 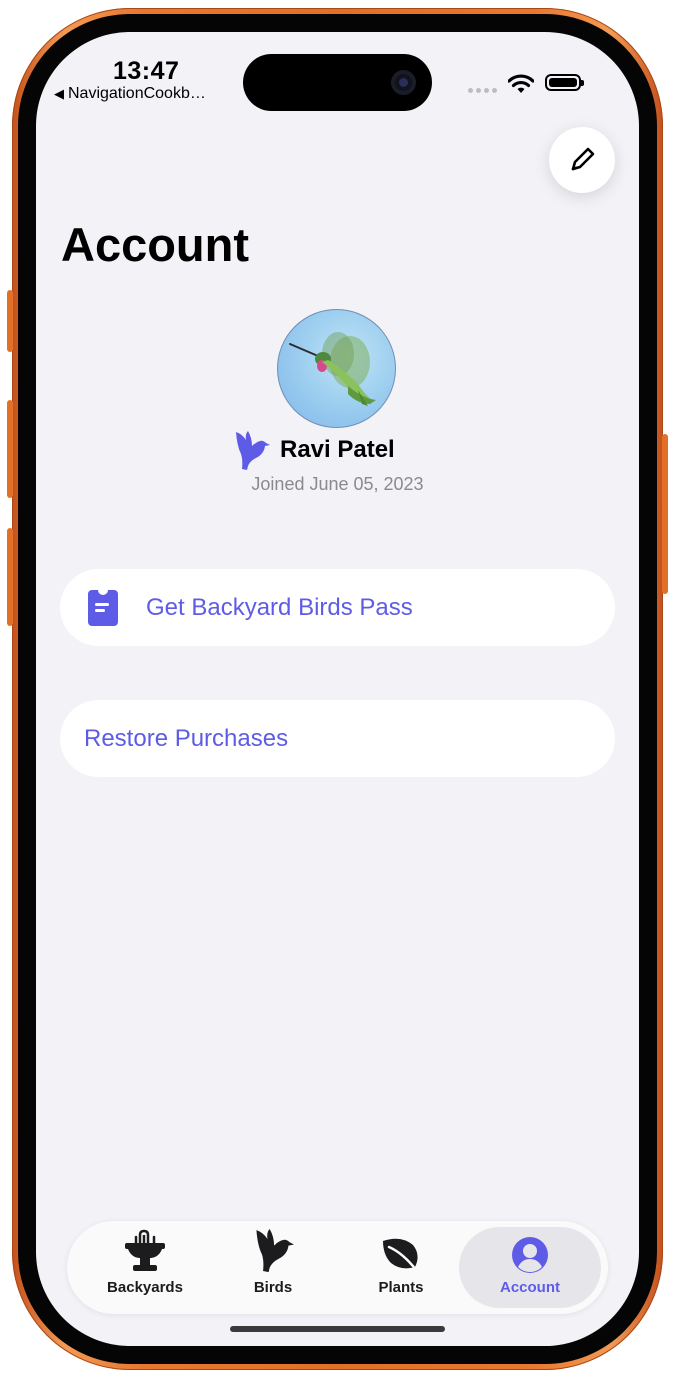 What do you see at coordinates (145, 1250) in the screenshot?
I see `fountain-icon` at bounding box center [145, 1250].